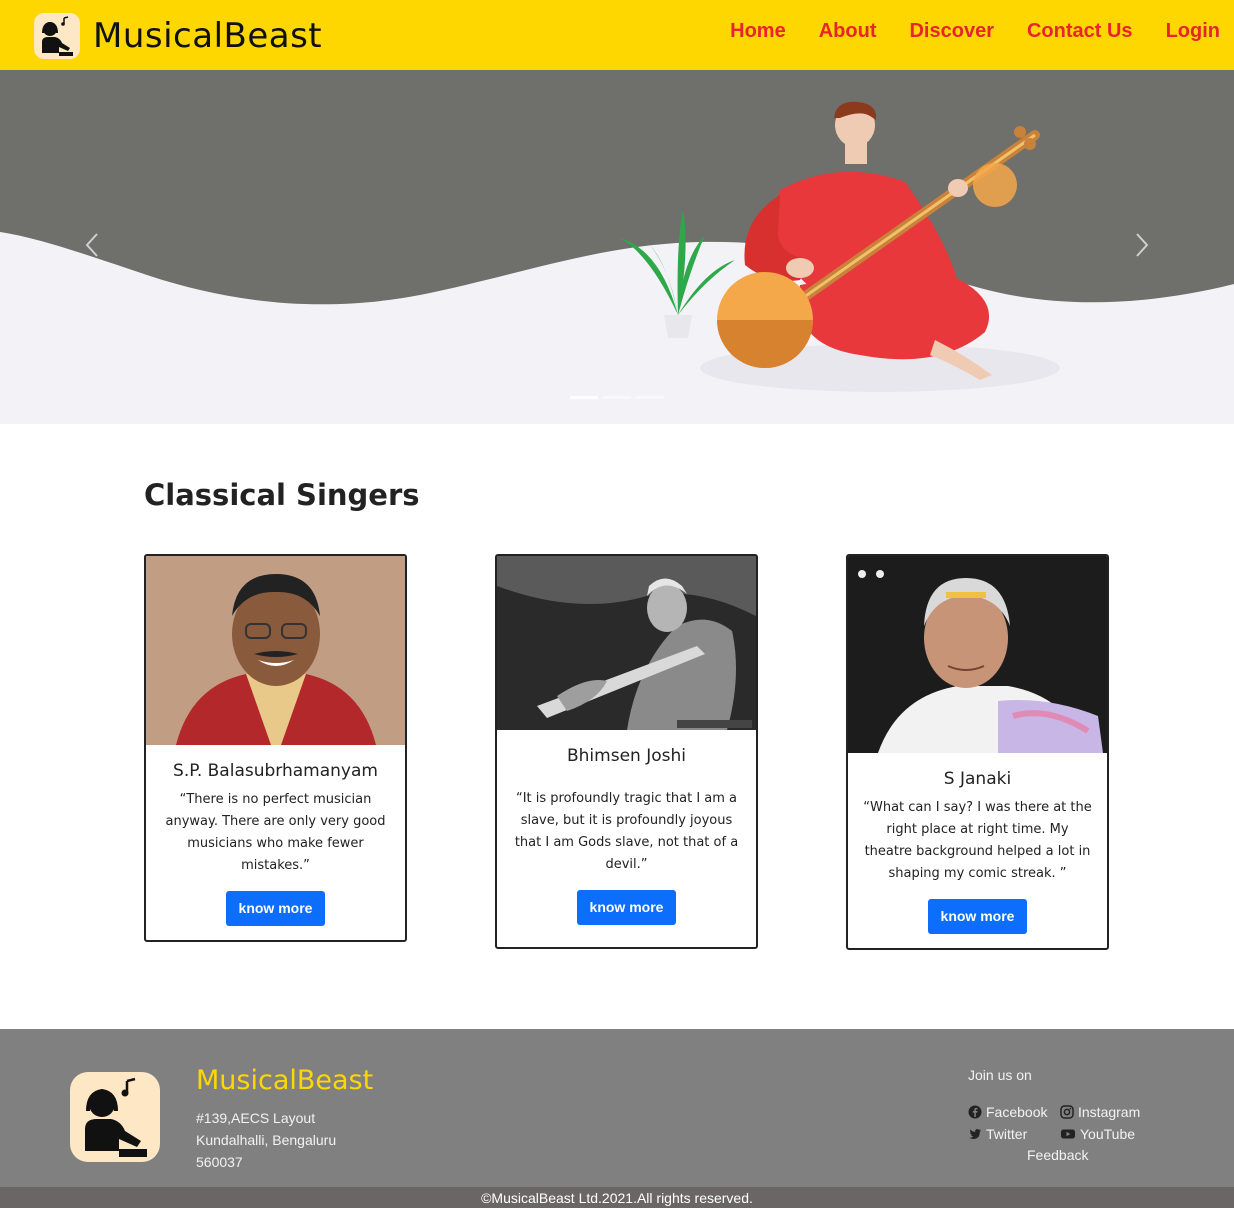 The width and height of the screenshot is (1234, 1208). What do you see at coordinates (1109, 1112) in the screenshot?
I see `instagram-label: Instagram` at bounding box center [1109, 1112].